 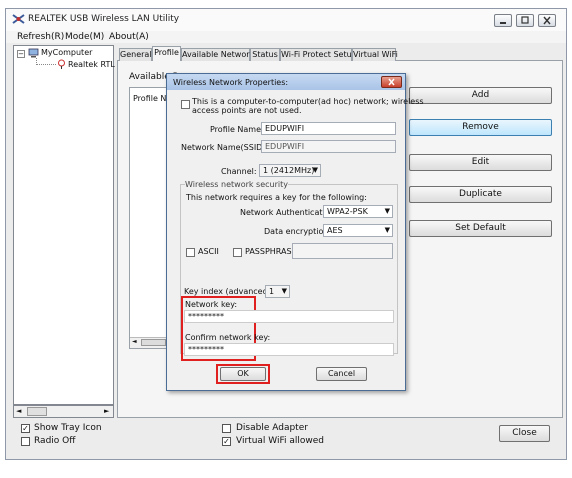 I want to click on ok-button: OK, so click(x=243, y=374).